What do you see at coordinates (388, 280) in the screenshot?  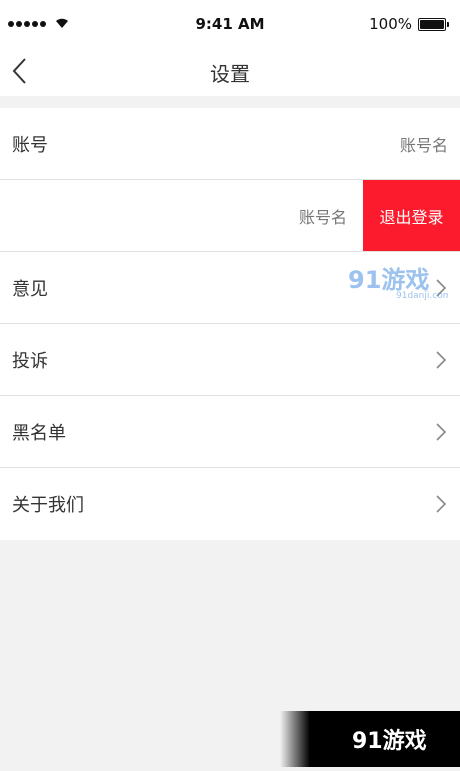 I see `watermark-brand-top: 91游戏` at bounding box center [388, 280].